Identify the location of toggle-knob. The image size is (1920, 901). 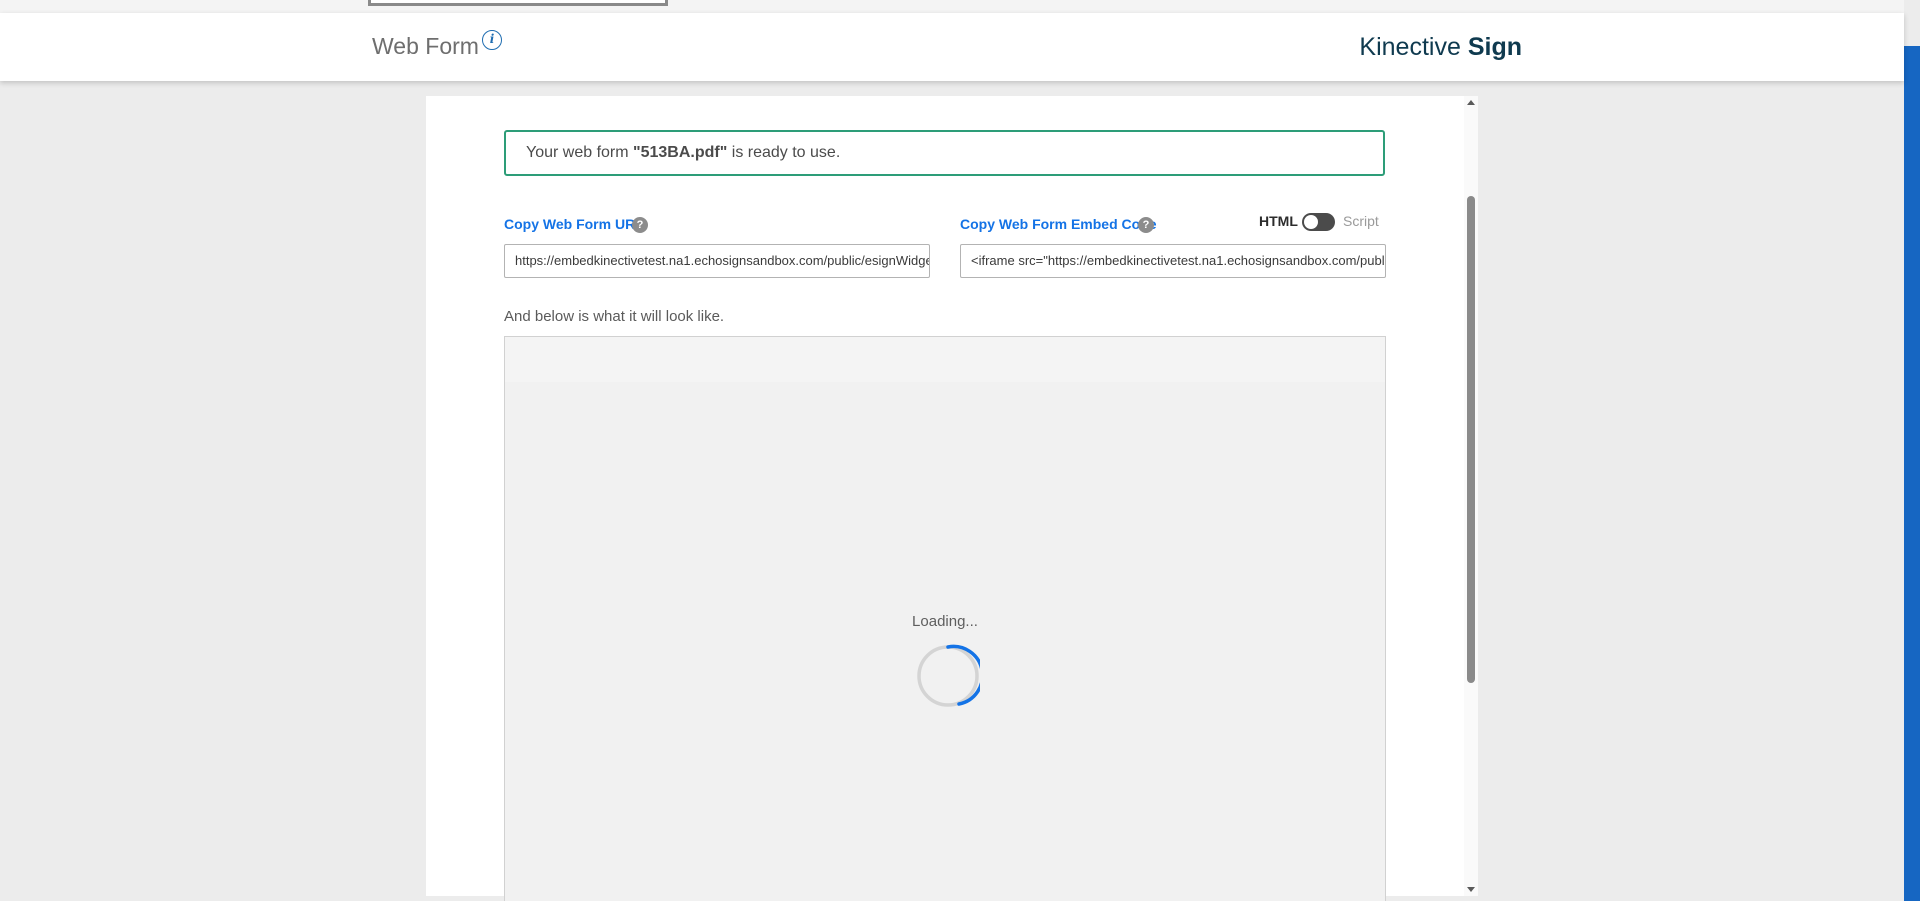
(1311, 222).